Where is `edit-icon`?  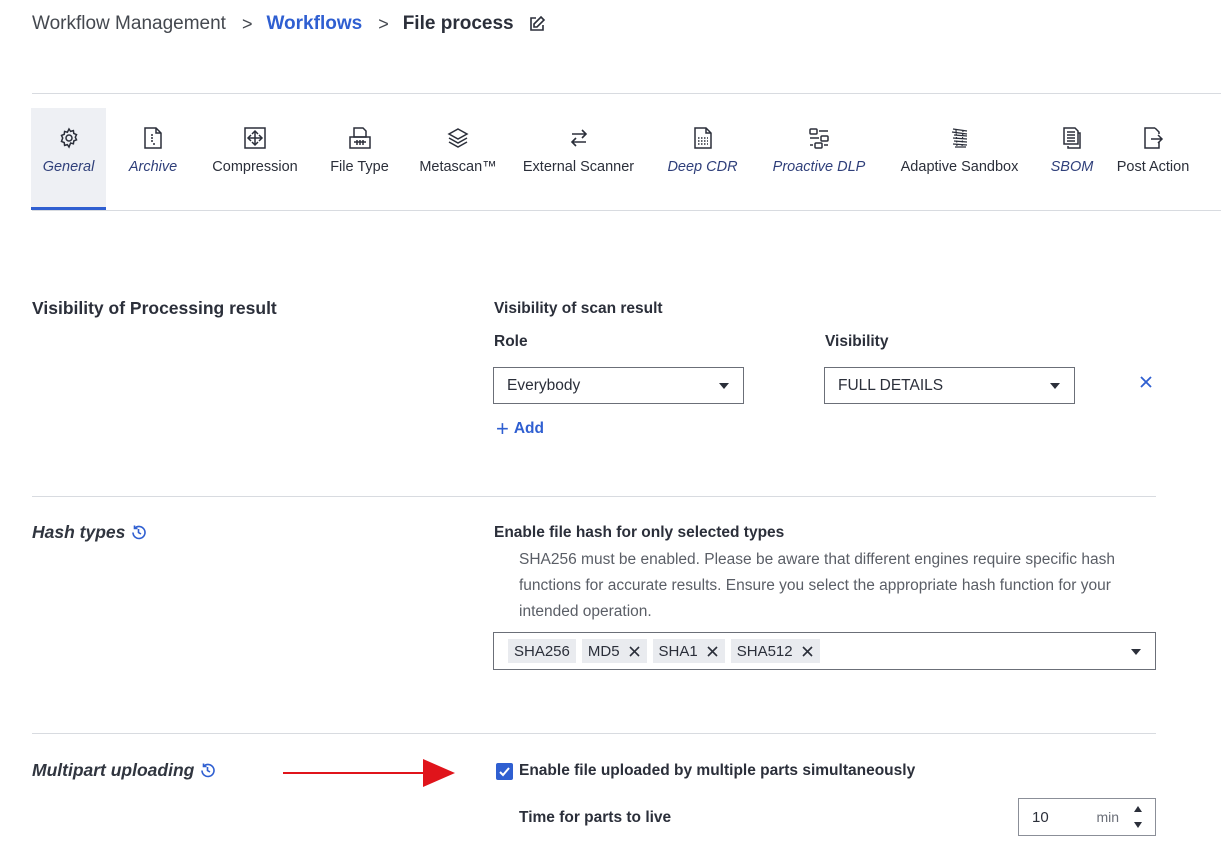
edit-icon is located at coordinates (537, 24).